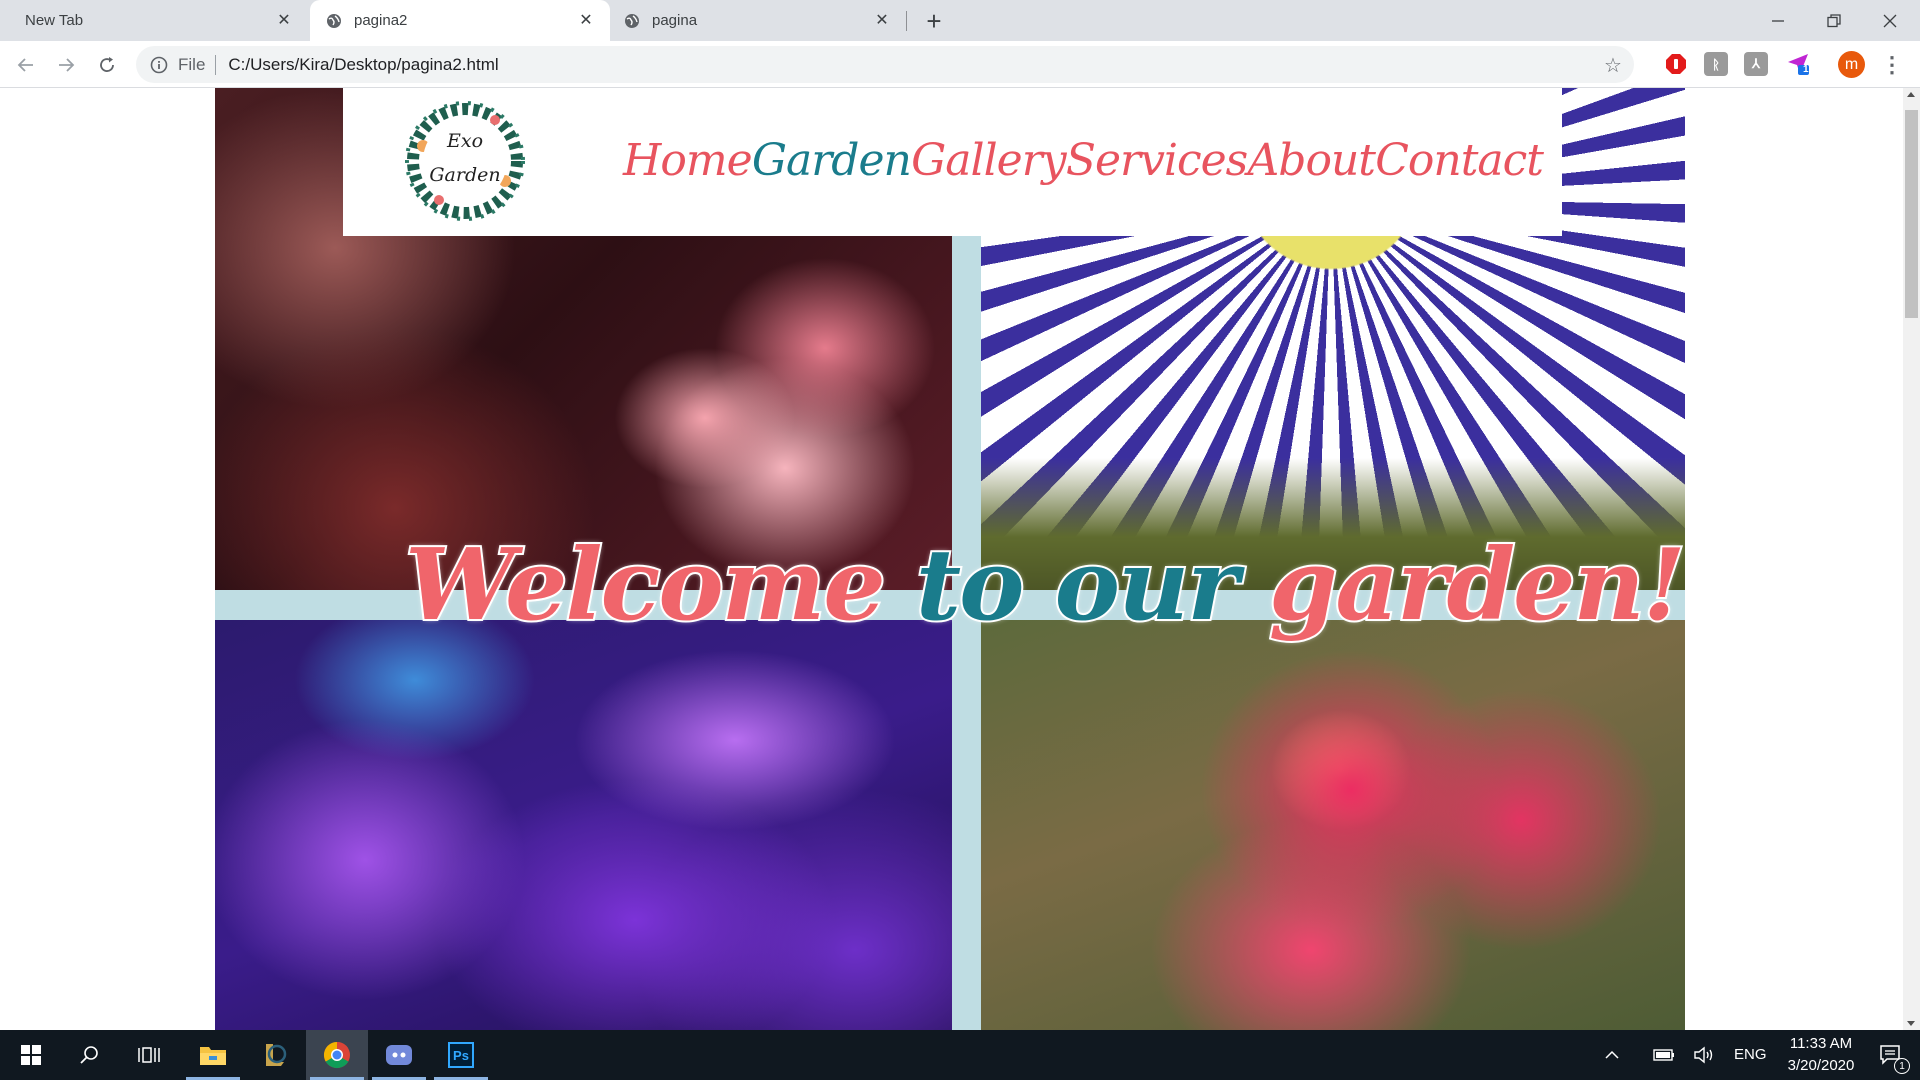 This screenshot has width=1920, height=1080. I want to click on show-hidden-icons-button, so click(1612, 1055).